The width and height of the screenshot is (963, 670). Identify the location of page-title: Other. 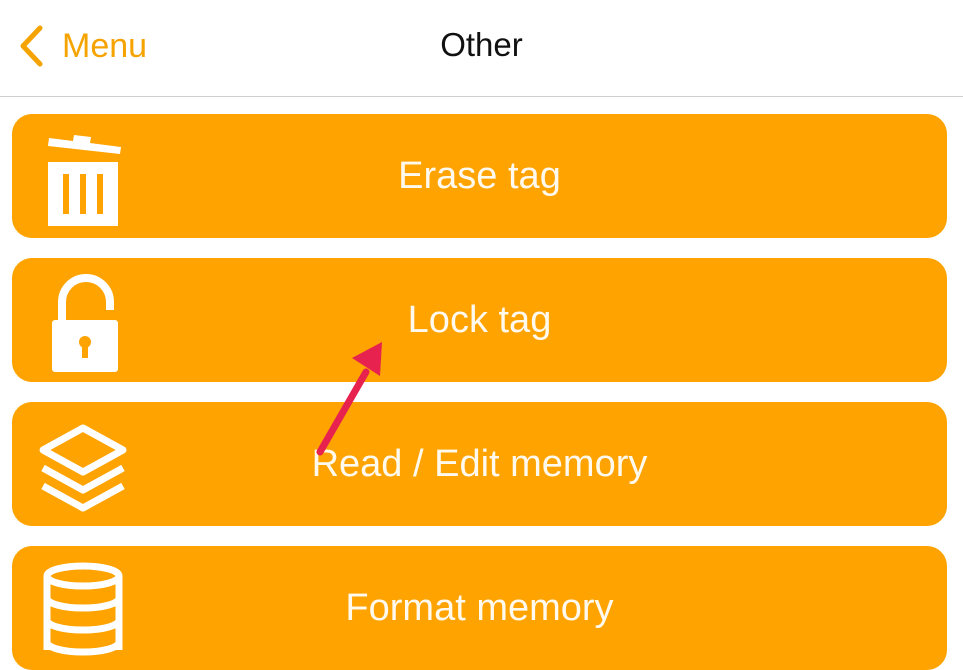
(481, 44).